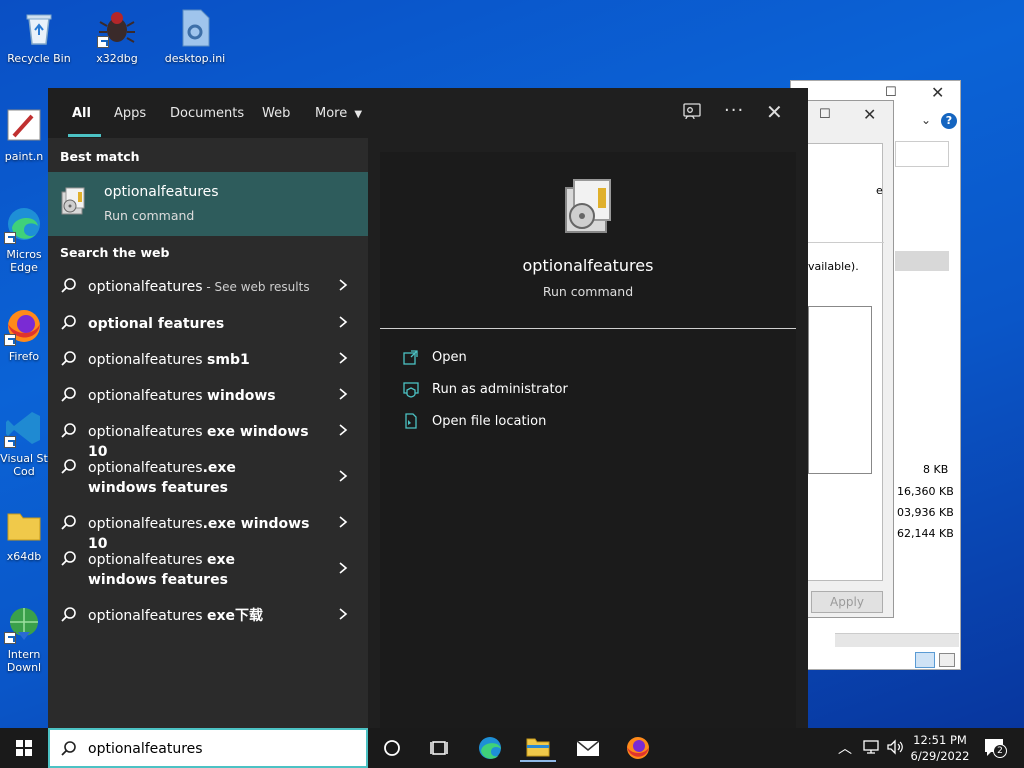  I want to click on optionalfeatures-app-icon, so click(588, 206).